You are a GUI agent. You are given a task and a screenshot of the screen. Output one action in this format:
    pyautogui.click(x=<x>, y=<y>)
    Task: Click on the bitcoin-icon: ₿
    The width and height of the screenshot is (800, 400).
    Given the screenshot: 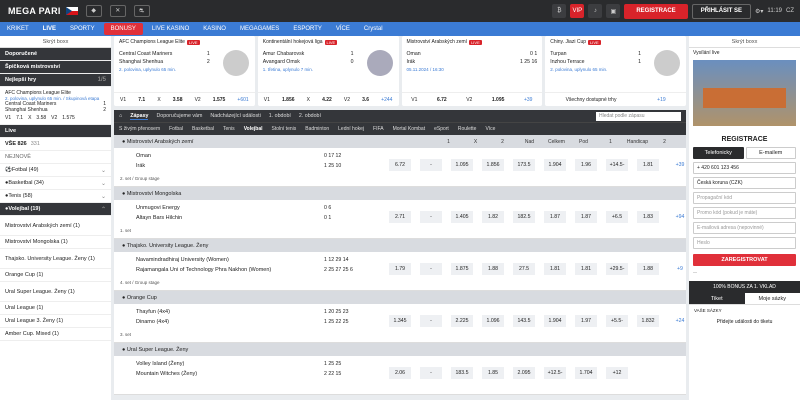 What is the action you would take?
    pyautogui.click(x=559, y=11)
    